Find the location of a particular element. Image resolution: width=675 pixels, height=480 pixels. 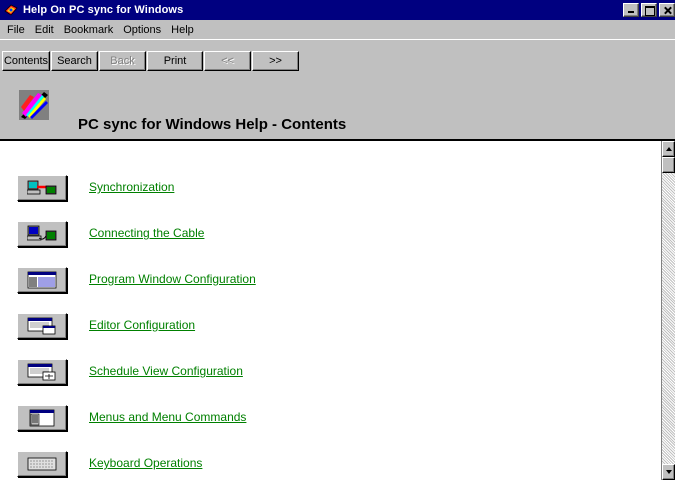

list-item: Program Window Configuration is located at coordinates (330, 287).